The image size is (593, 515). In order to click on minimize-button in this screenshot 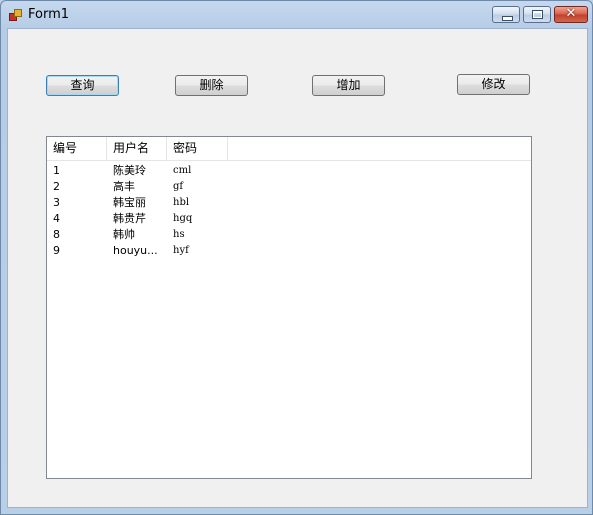, I will do `click(506, 14)`.